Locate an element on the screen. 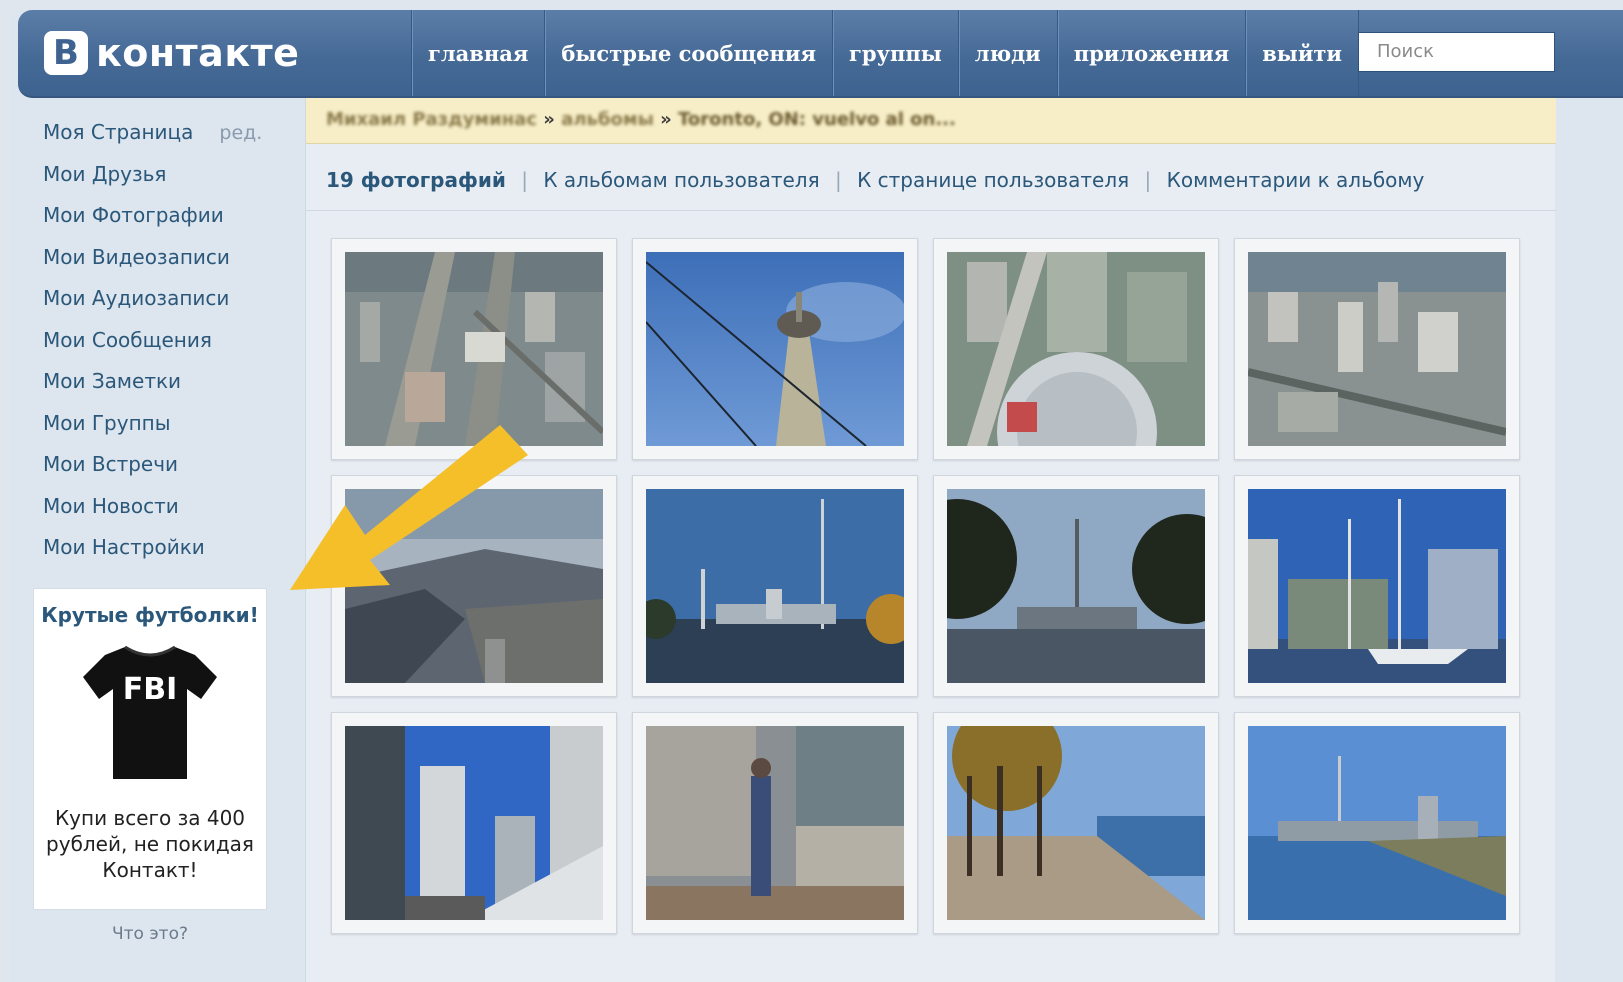  sidebar-item-settings: Мои Настройки is located at coordinates (152, 556).